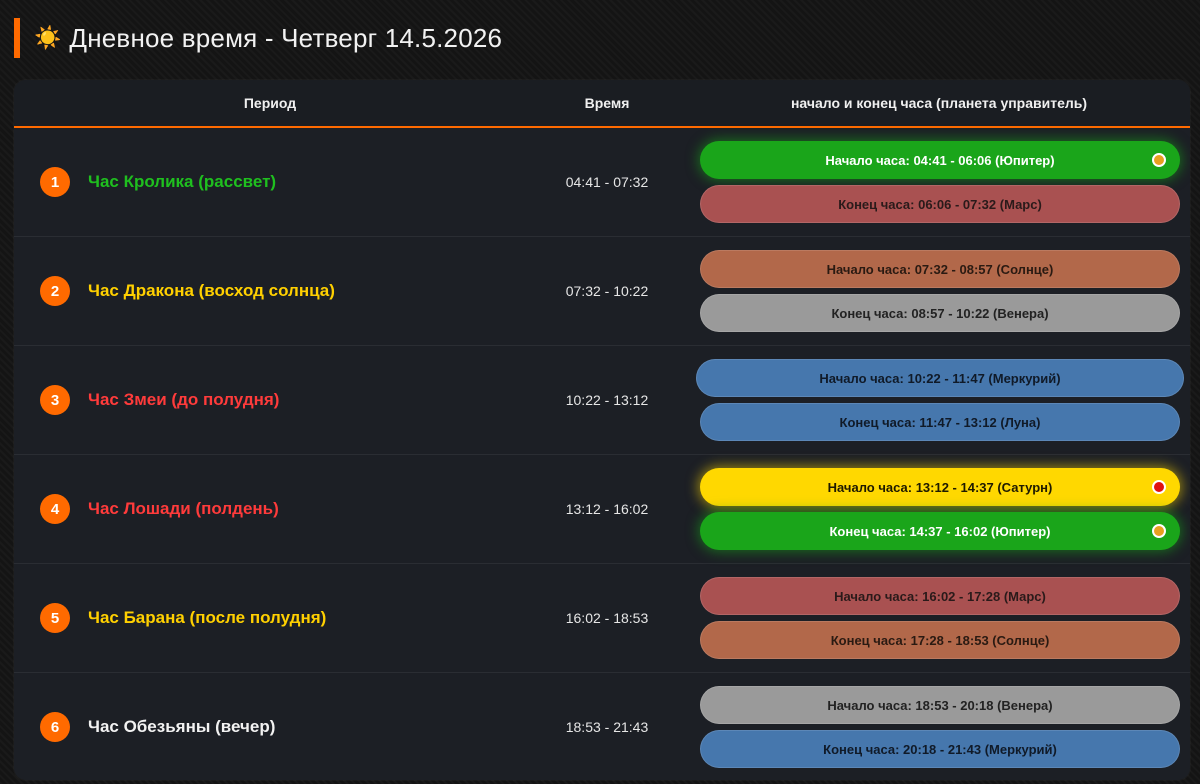 Image resolution: width=1200 pixels, height=784 pixels. I want to click on hour-pill-label: Начало часа: 07:32 - 08:57 (Солнце), so click(940, 269).